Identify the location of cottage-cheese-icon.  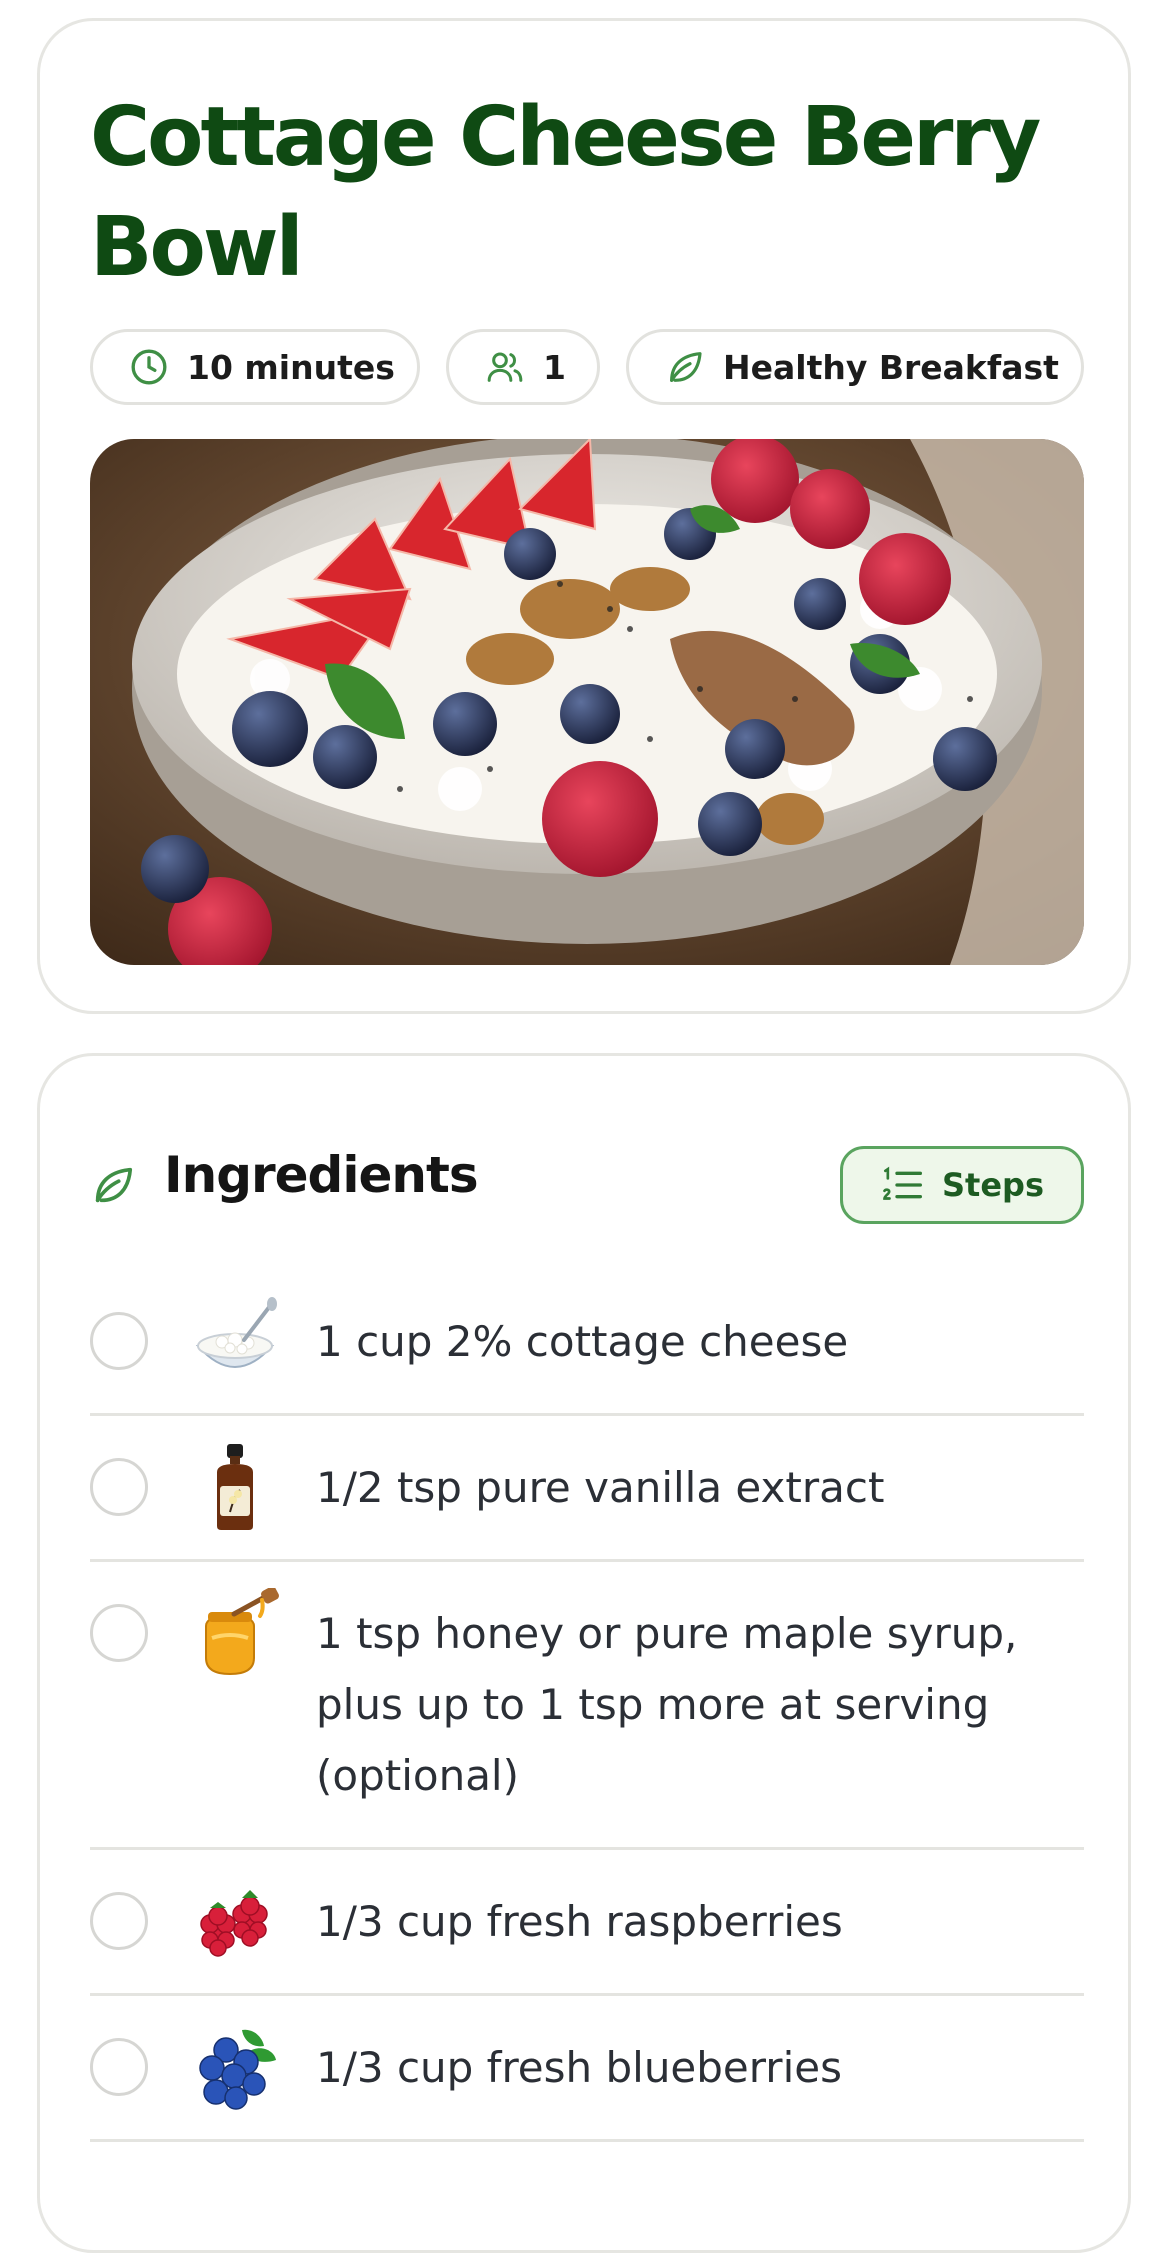
(235, 1341).